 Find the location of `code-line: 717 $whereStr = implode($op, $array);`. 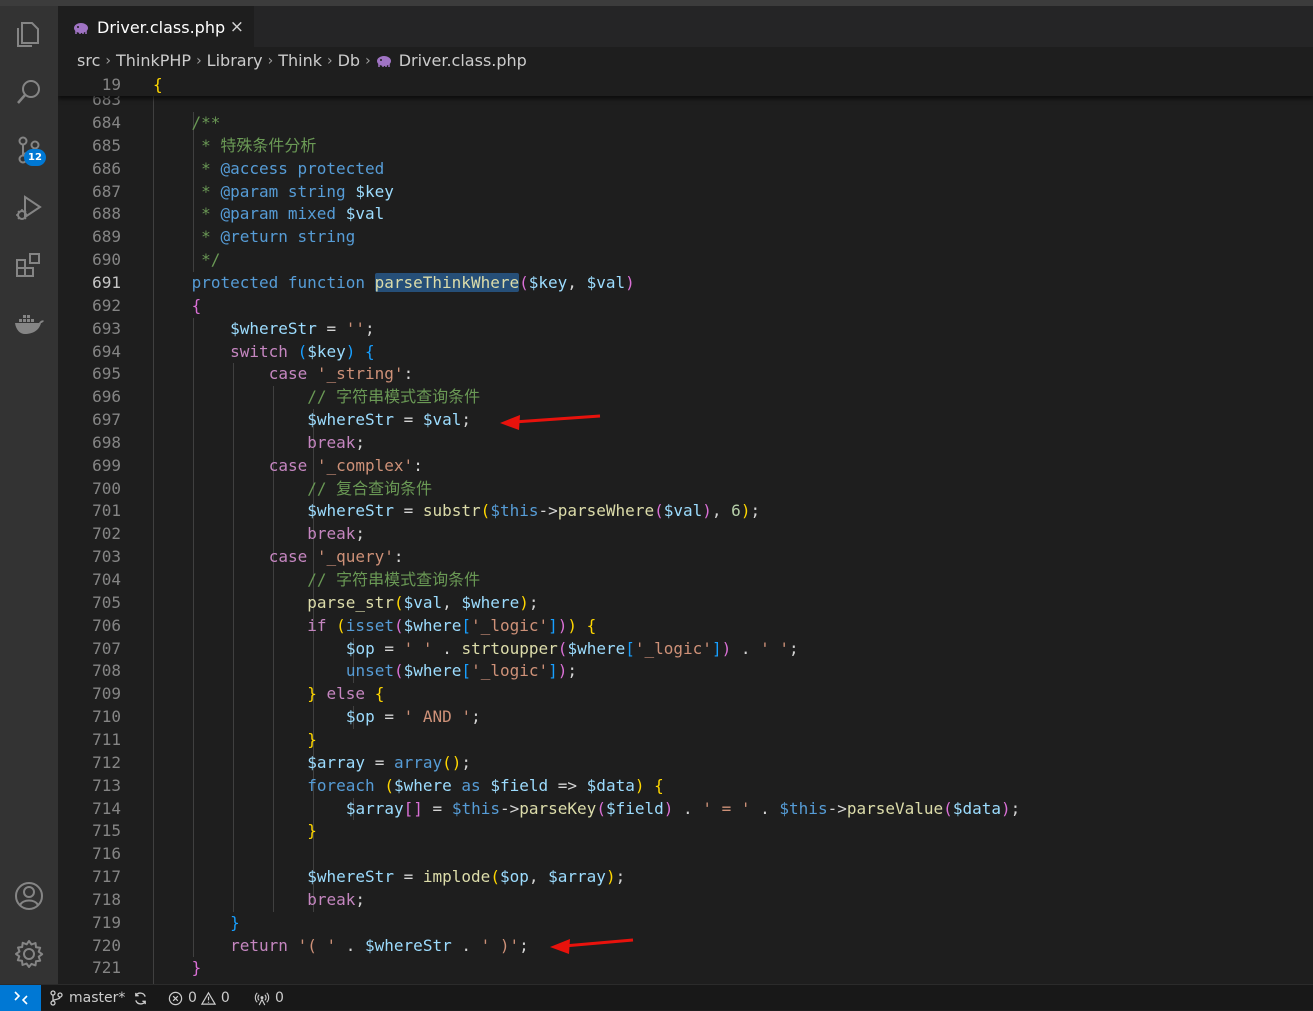

code-line: 717 $whereStr = implode($op, $array); is located at coordinates (685, 877).